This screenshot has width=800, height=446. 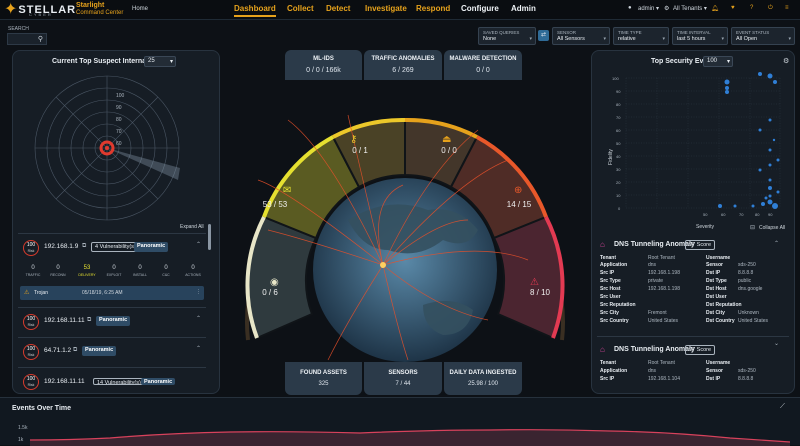 What do you see at coordinates (770, 8) in the screenshot?
I see `power-icon: ⏻` at bounding box center [770, 8].